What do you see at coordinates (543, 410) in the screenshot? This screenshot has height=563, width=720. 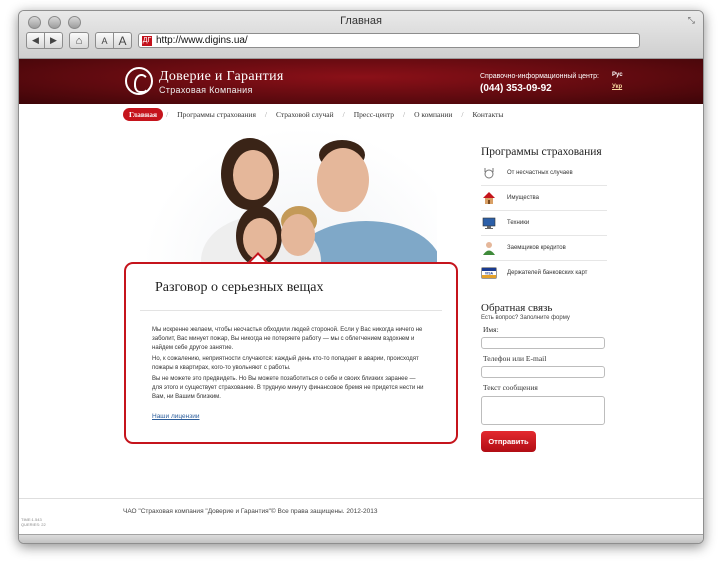 I see `message-textarea` at bounding box center [543, 410].